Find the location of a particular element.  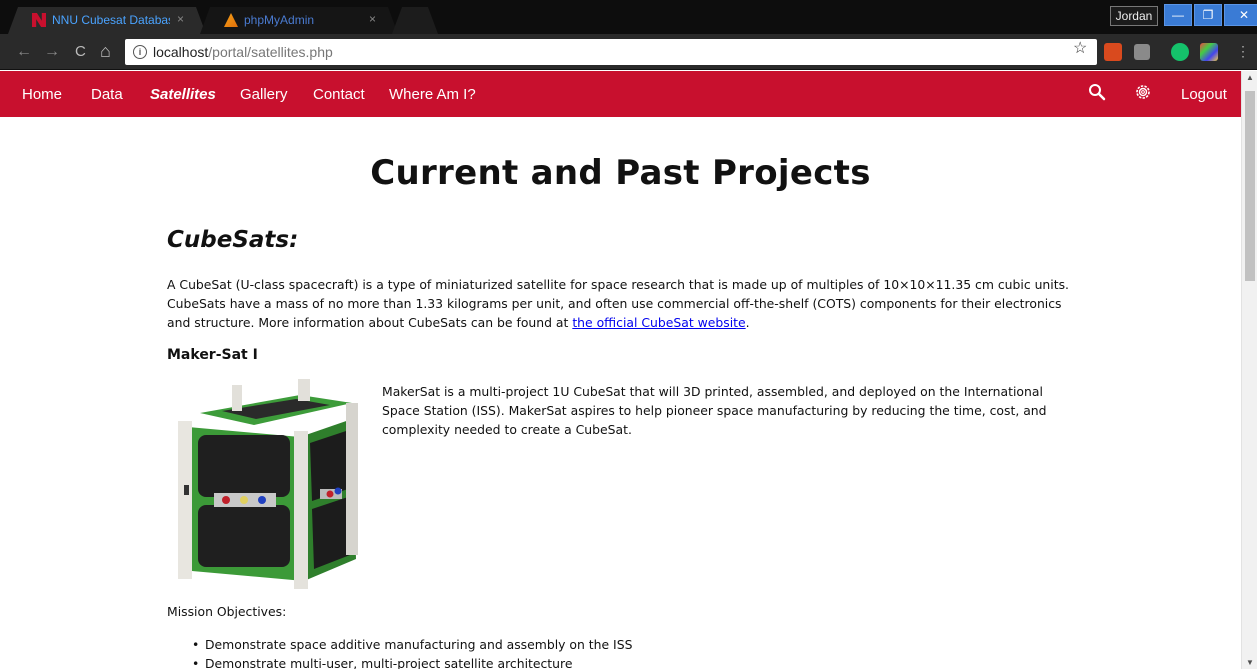

address-bar: i localhost /portal/satellites.php is located at coordinates (611, 52).